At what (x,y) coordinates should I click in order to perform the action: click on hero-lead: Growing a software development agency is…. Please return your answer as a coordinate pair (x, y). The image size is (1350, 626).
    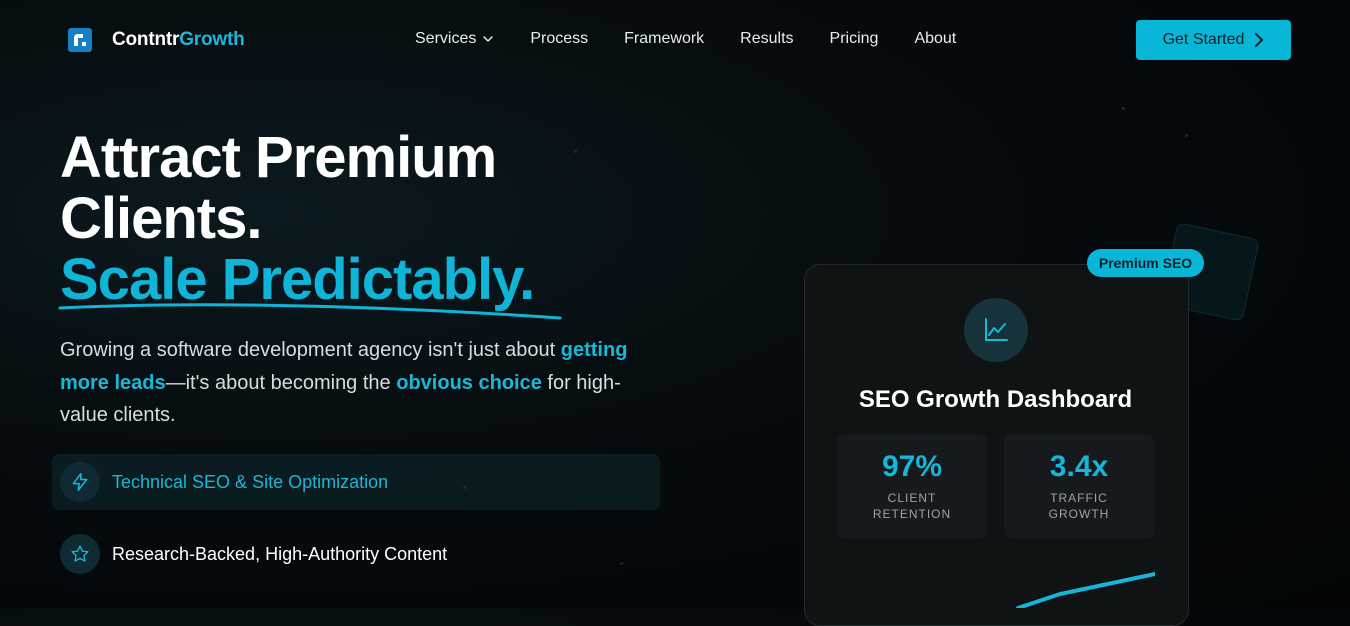
    Looking at the image, I should click on (360, 383).